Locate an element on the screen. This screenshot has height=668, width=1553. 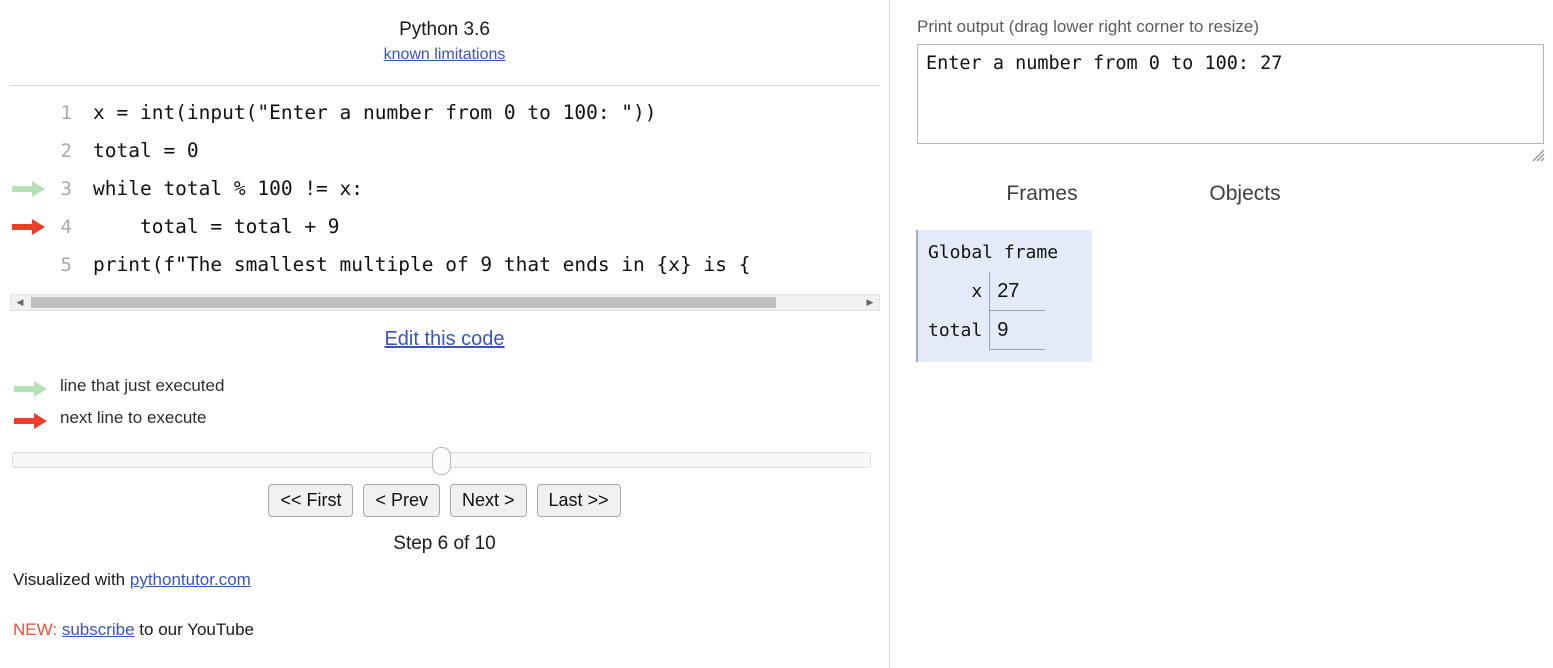
youtube-text: to our YouTube is located at coordinates (194, 629).